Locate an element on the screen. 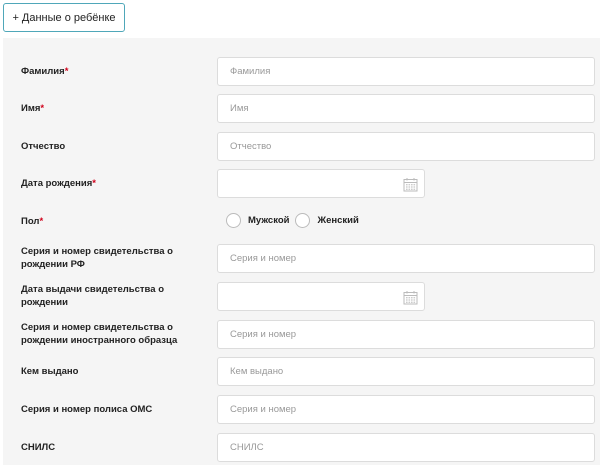  gender-male-radio is located at coordinates (233, 220).